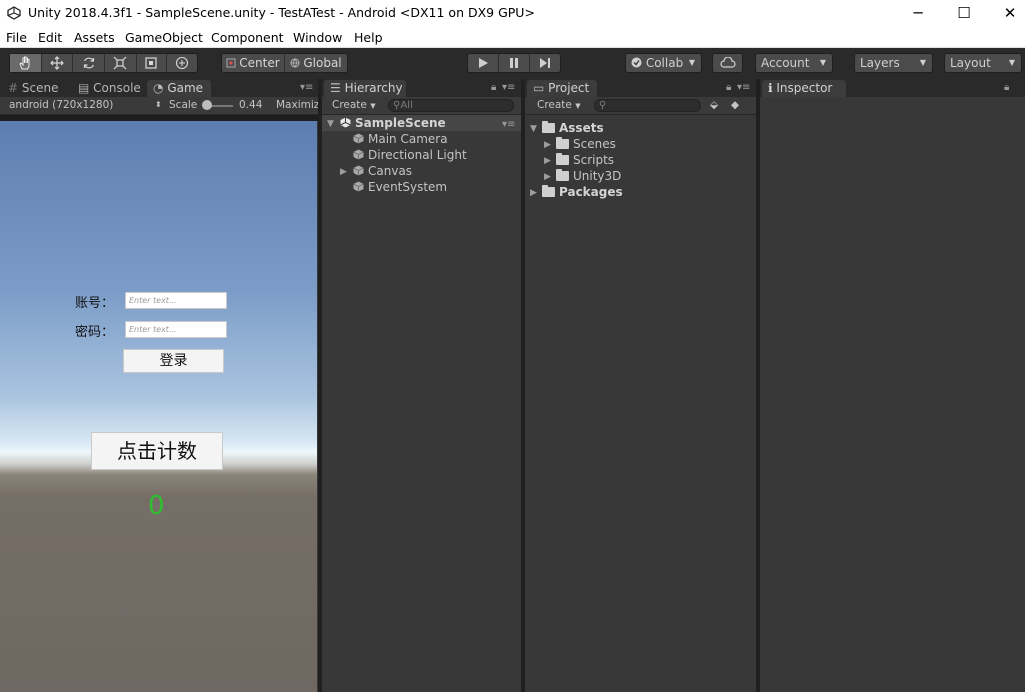 The width and height of the screenshot is (1025, 692). I want to click on project-folder-scripts: Scripts, so click(585, 160).